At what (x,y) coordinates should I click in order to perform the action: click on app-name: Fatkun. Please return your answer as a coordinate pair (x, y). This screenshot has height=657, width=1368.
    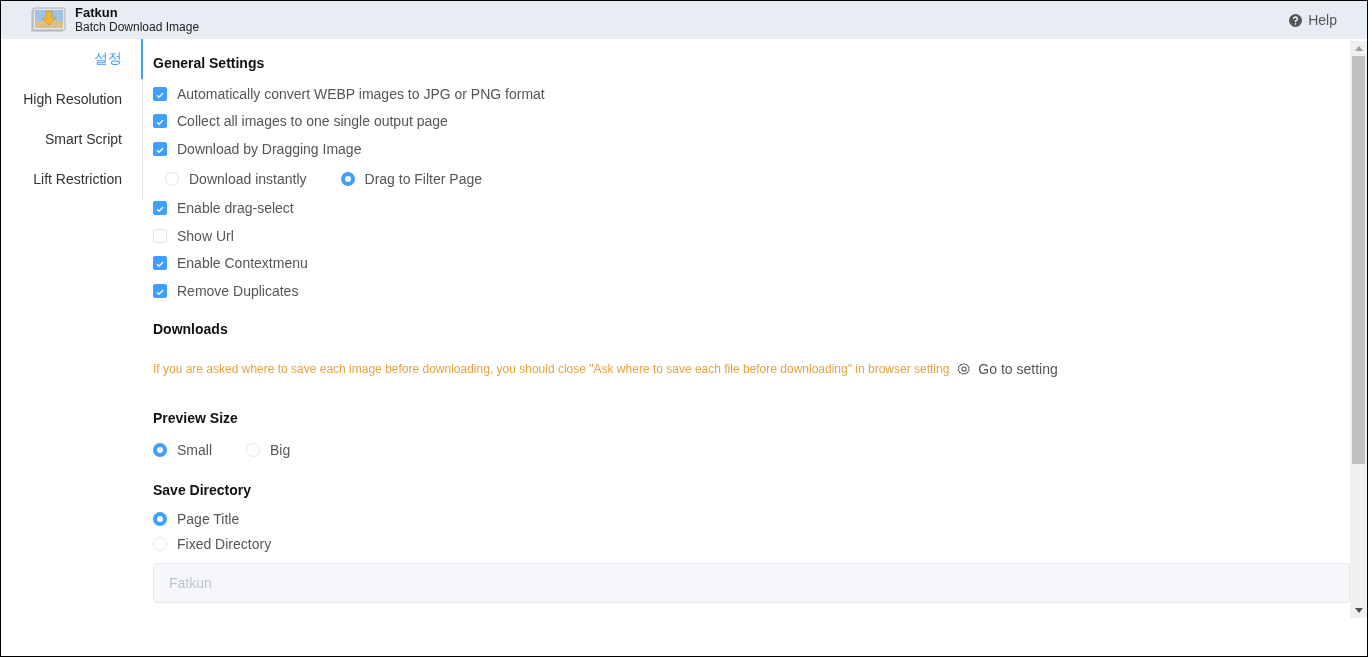
    Looking at the image, I should click on (97, 13).